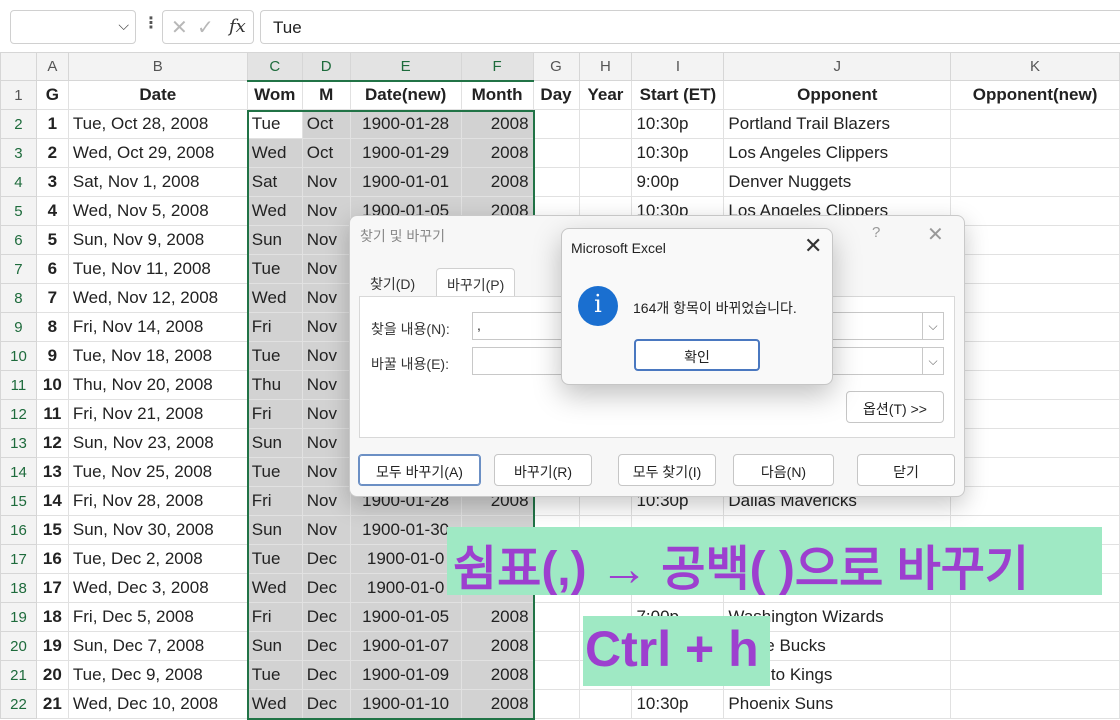 The height and width of the screenshot is (720, 1120). What do you see at coordinates (52, 327) in the screenshot?
I see `cell-g: 8` at bounding box center [52, 327].